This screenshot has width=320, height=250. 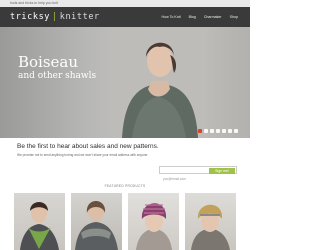 What do you see at coordinates (198, 174) in the screenshot?
I see `email-form: Sign me!` at bounding box center [198, 174].